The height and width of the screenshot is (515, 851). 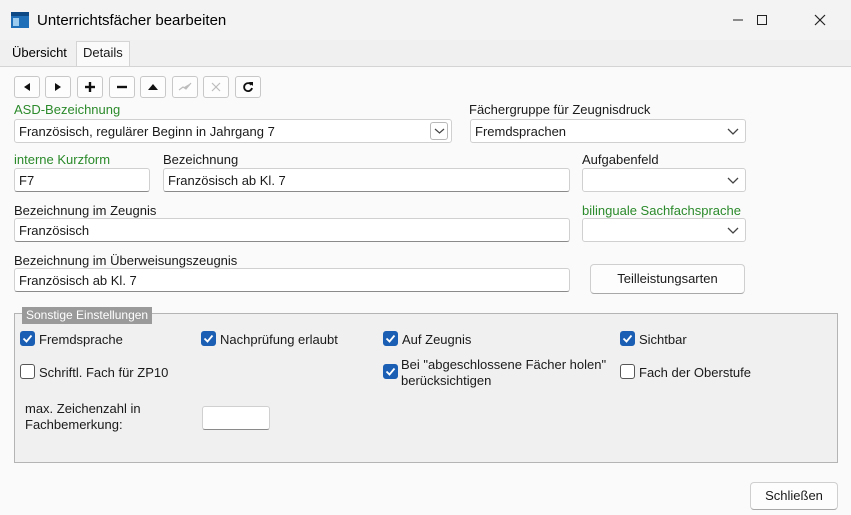 I want to click on app-window-icon, so click(x=20, y=20).